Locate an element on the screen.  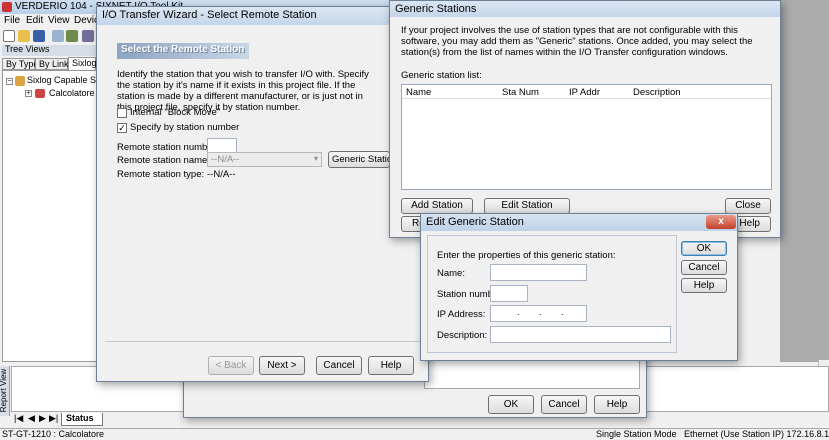
tab-sixlog: Sixlog is located at coordinates (82, 63).